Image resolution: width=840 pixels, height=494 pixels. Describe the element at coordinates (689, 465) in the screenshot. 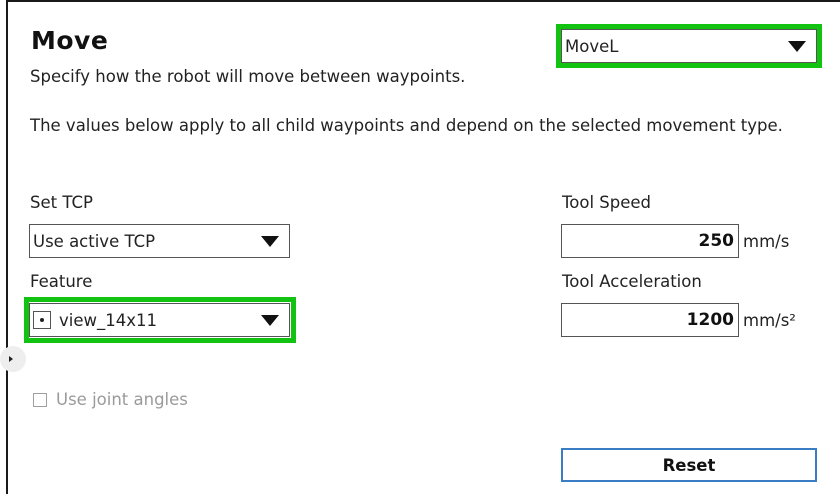

I see `reset-button: Reset` at that location.